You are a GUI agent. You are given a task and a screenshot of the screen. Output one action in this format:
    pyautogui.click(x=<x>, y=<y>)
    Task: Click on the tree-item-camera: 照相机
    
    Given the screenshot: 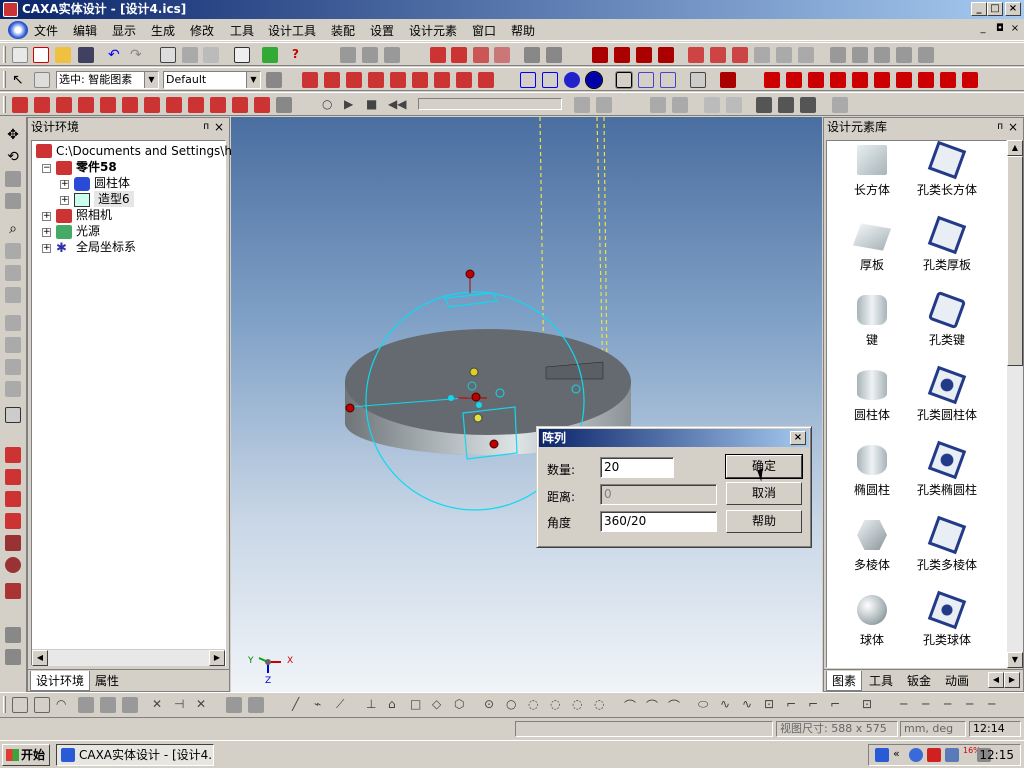 What is the action you would take?
    pyautogui.click(x=94, y=215)
    